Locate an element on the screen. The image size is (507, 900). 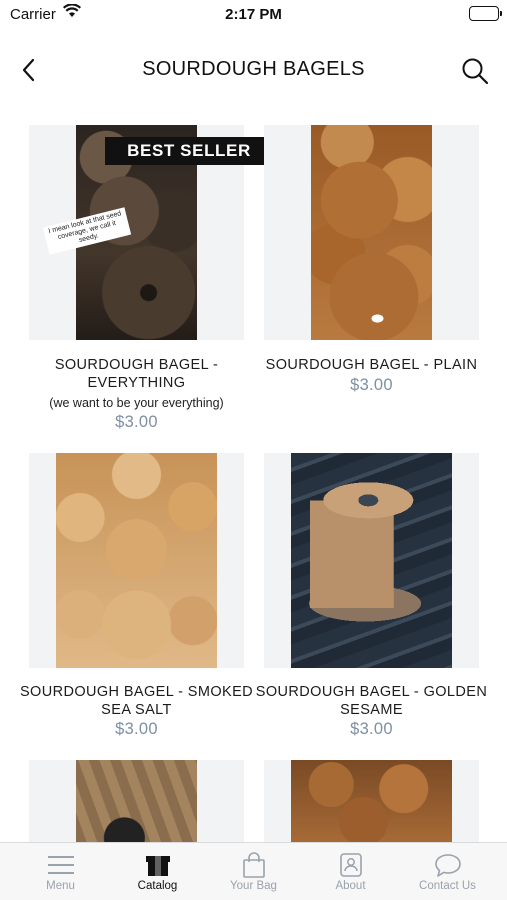
product-card-partial-left is located at coordinates (136, 801).